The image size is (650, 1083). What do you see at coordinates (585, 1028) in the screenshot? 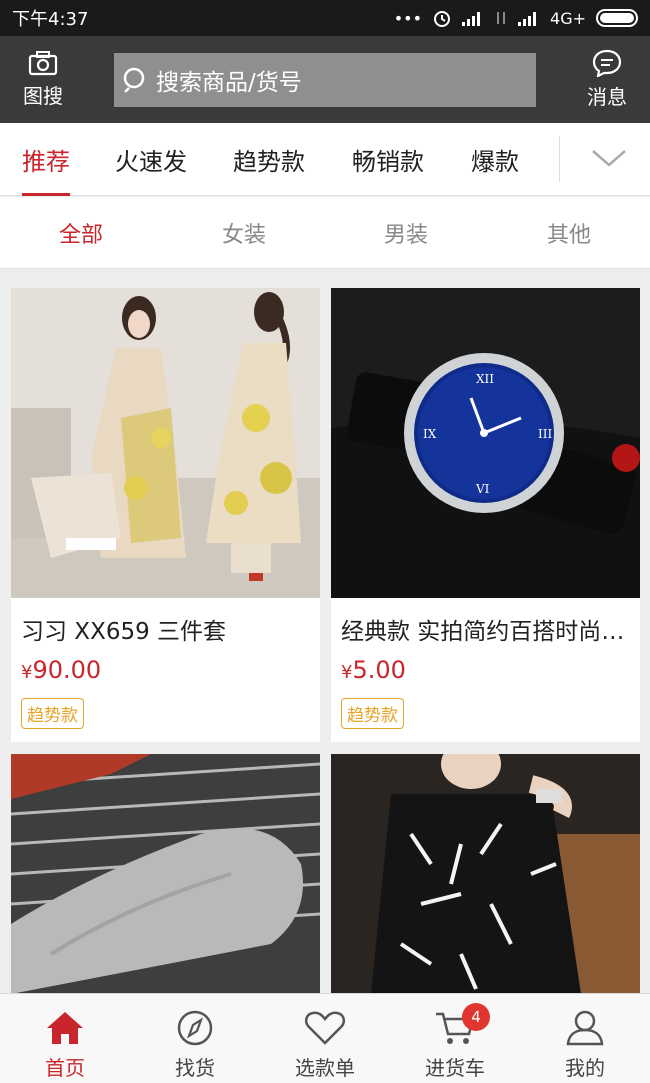
I see `user-icon` at bounding box center [585, 1028].